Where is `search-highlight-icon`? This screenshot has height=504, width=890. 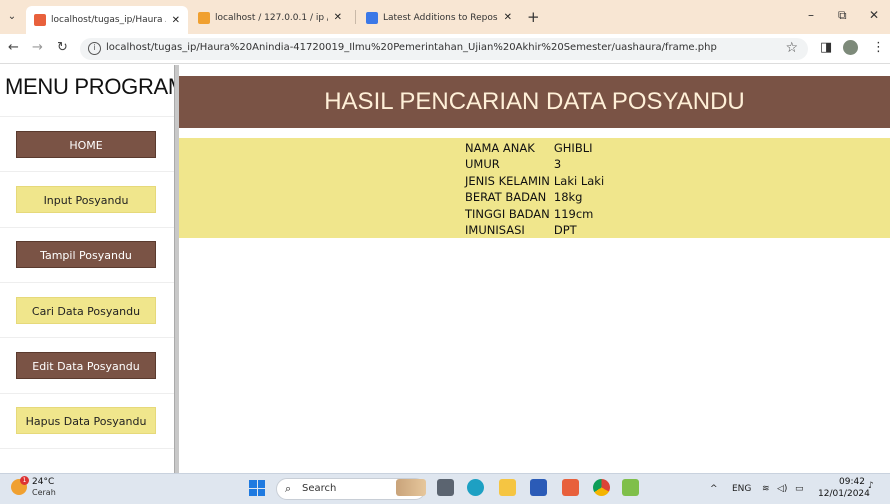 search-highlight-icon is located at coordinates (411, 487).